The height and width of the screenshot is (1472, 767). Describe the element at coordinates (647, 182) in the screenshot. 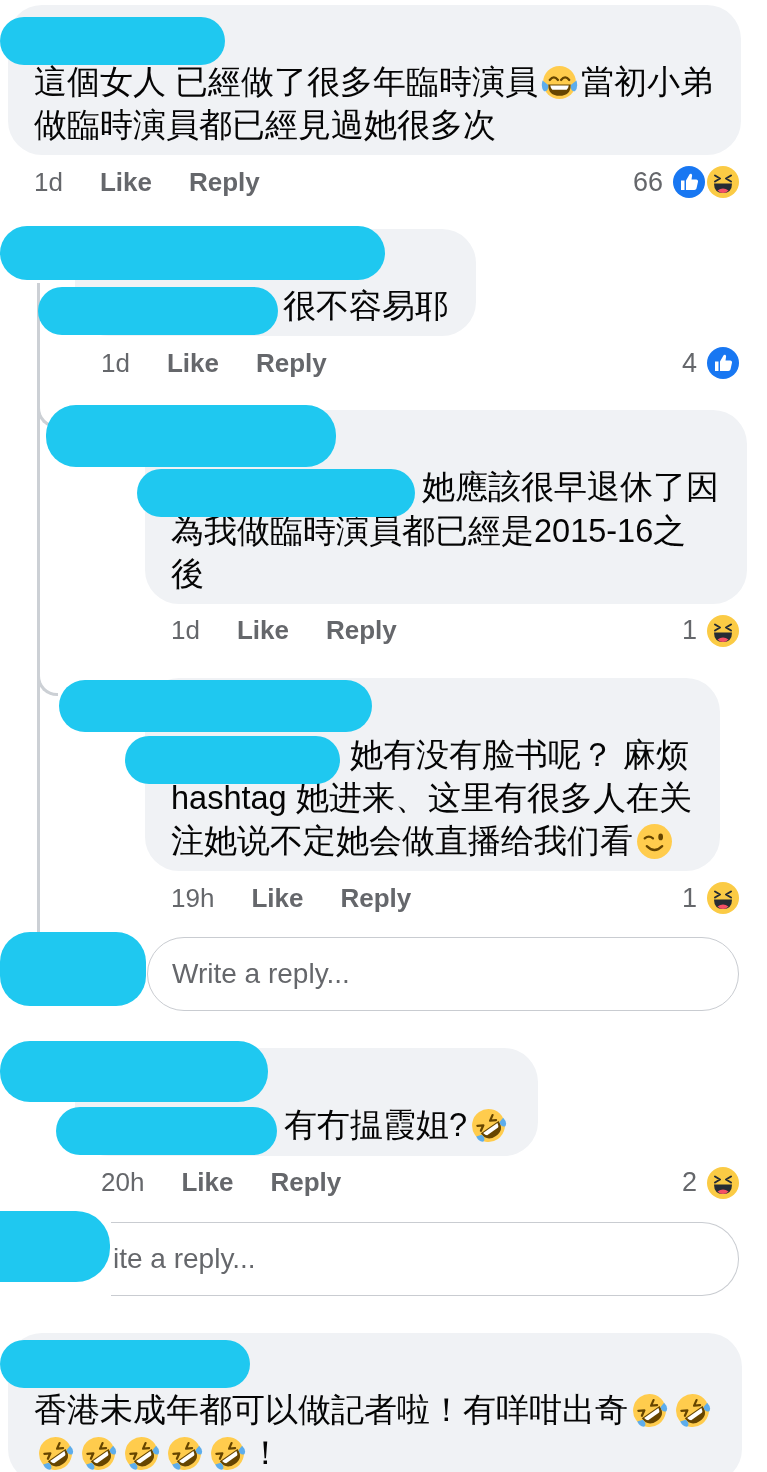

I see `reaction-count: 66` at that location.